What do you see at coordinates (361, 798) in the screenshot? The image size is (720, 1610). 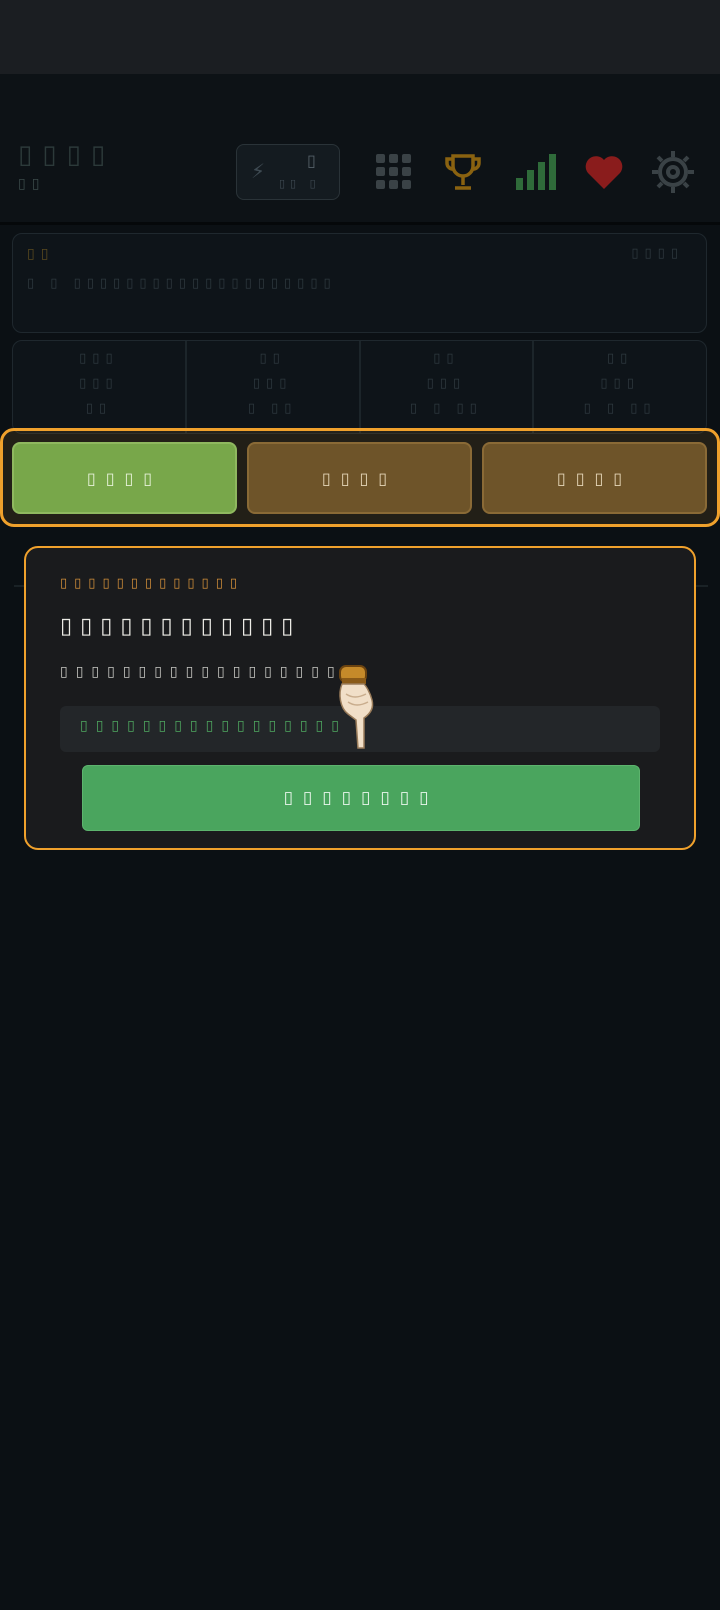 I see `tutorial-confirm-button: ▯▯▯▯▯▯▯▯` at bounding box center [361, 798].